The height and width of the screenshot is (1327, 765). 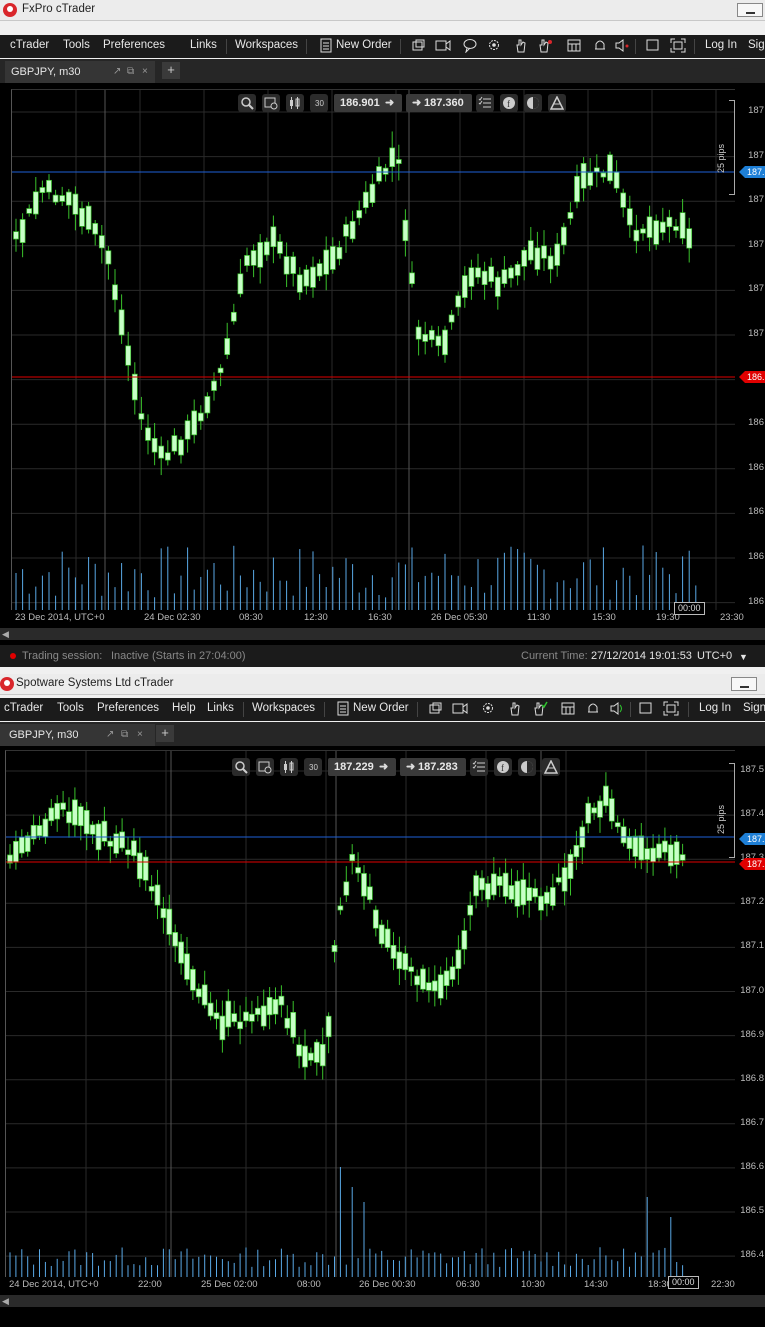 What do you see at coordinates (362, 767) in the screenshot?
I see `sell-price-button: 187.229 ➜` at bounding box center [362, 767].